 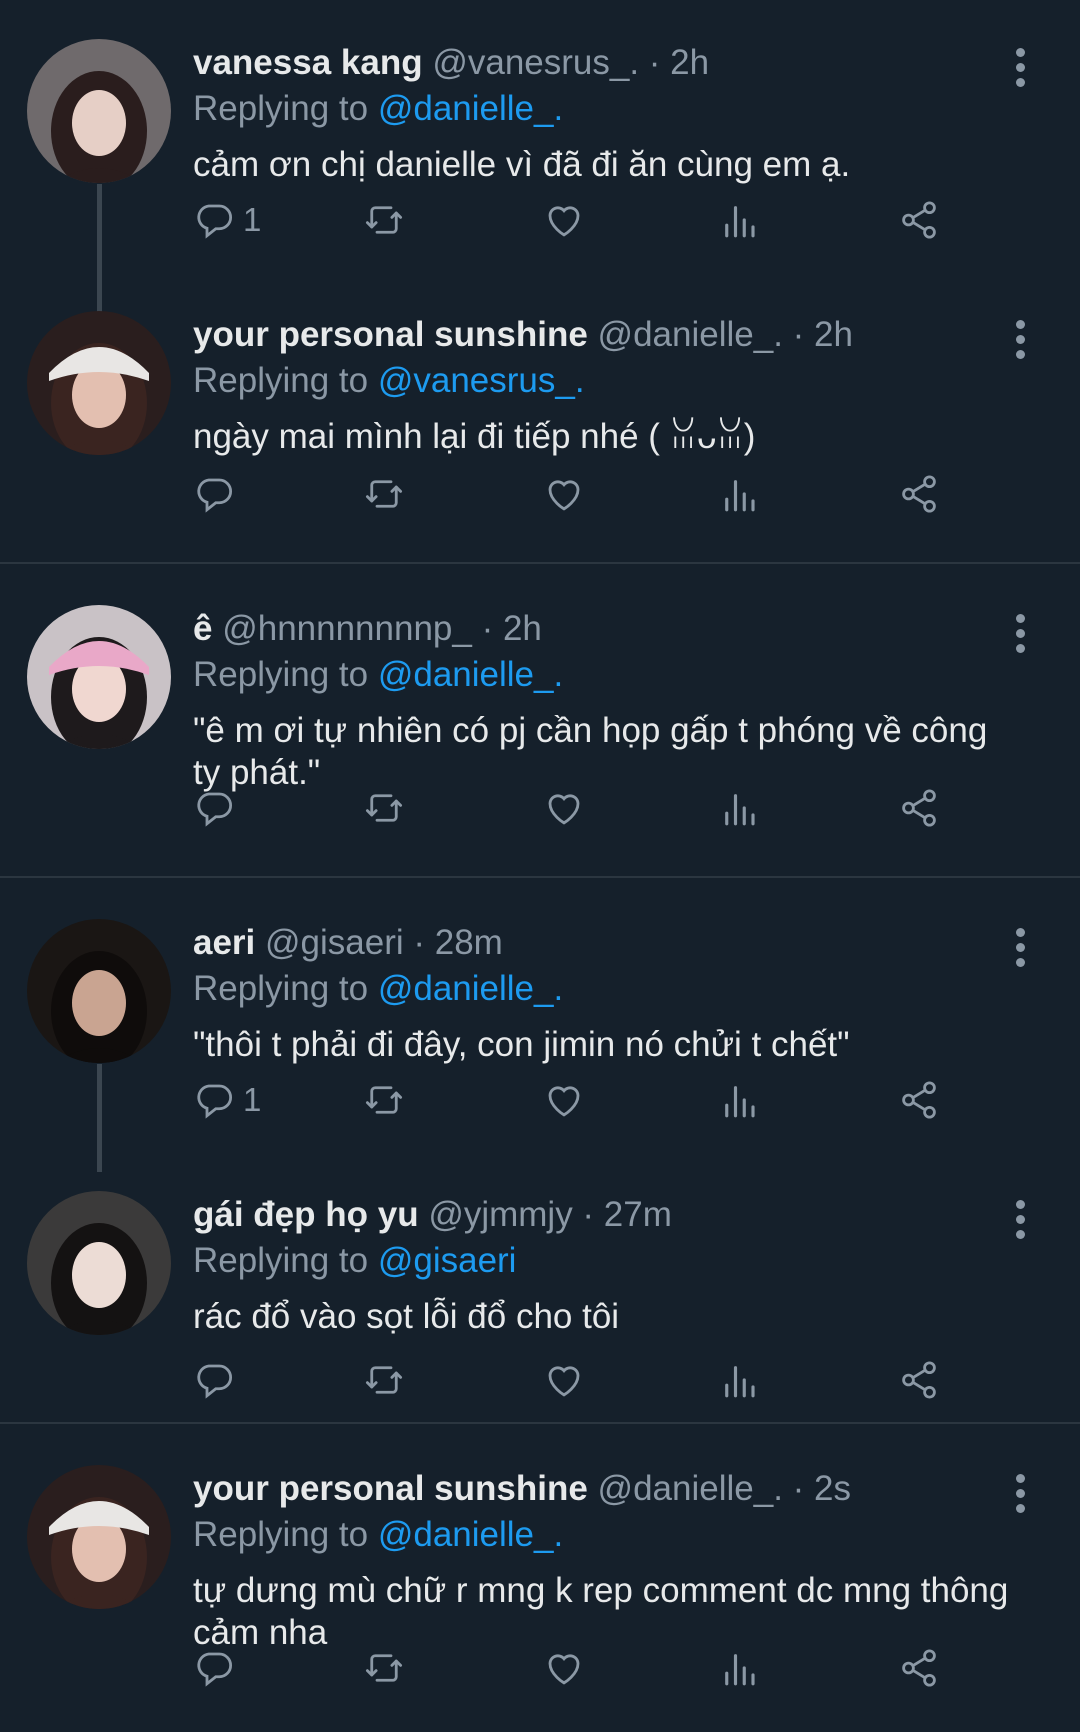 What do you see at coordinates (308, 62) in the screenshot?
I see `display-name: vanessa kang` at bounding box center [308, 62].